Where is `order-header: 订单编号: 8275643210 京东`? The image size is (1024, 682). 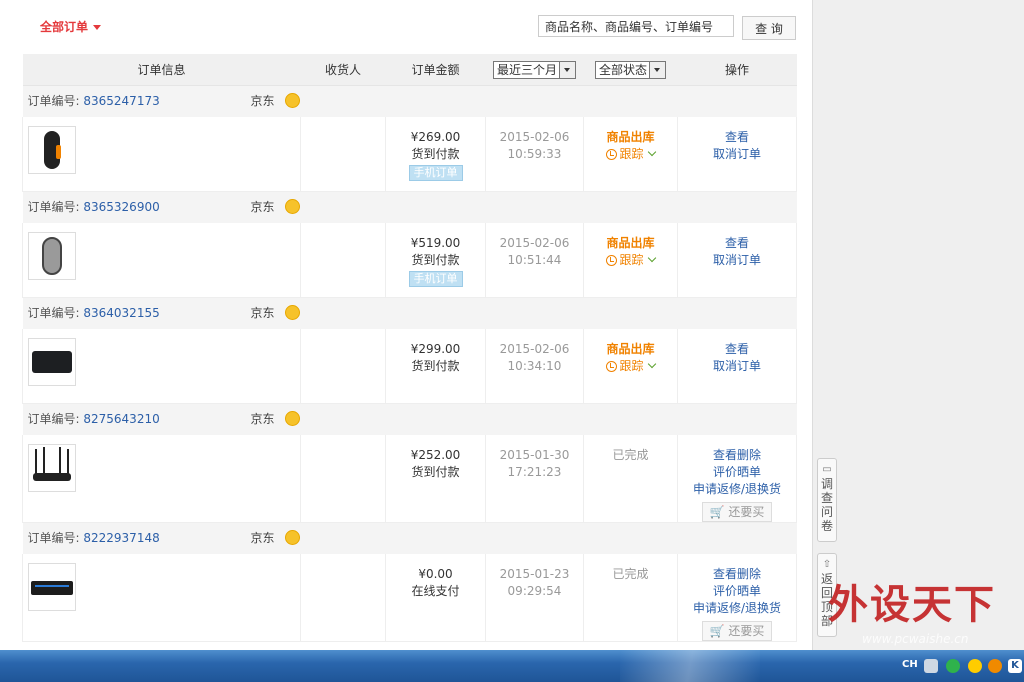 order-header: 订单编号: 8275643210 京东 is located at coordinates (410, 419).